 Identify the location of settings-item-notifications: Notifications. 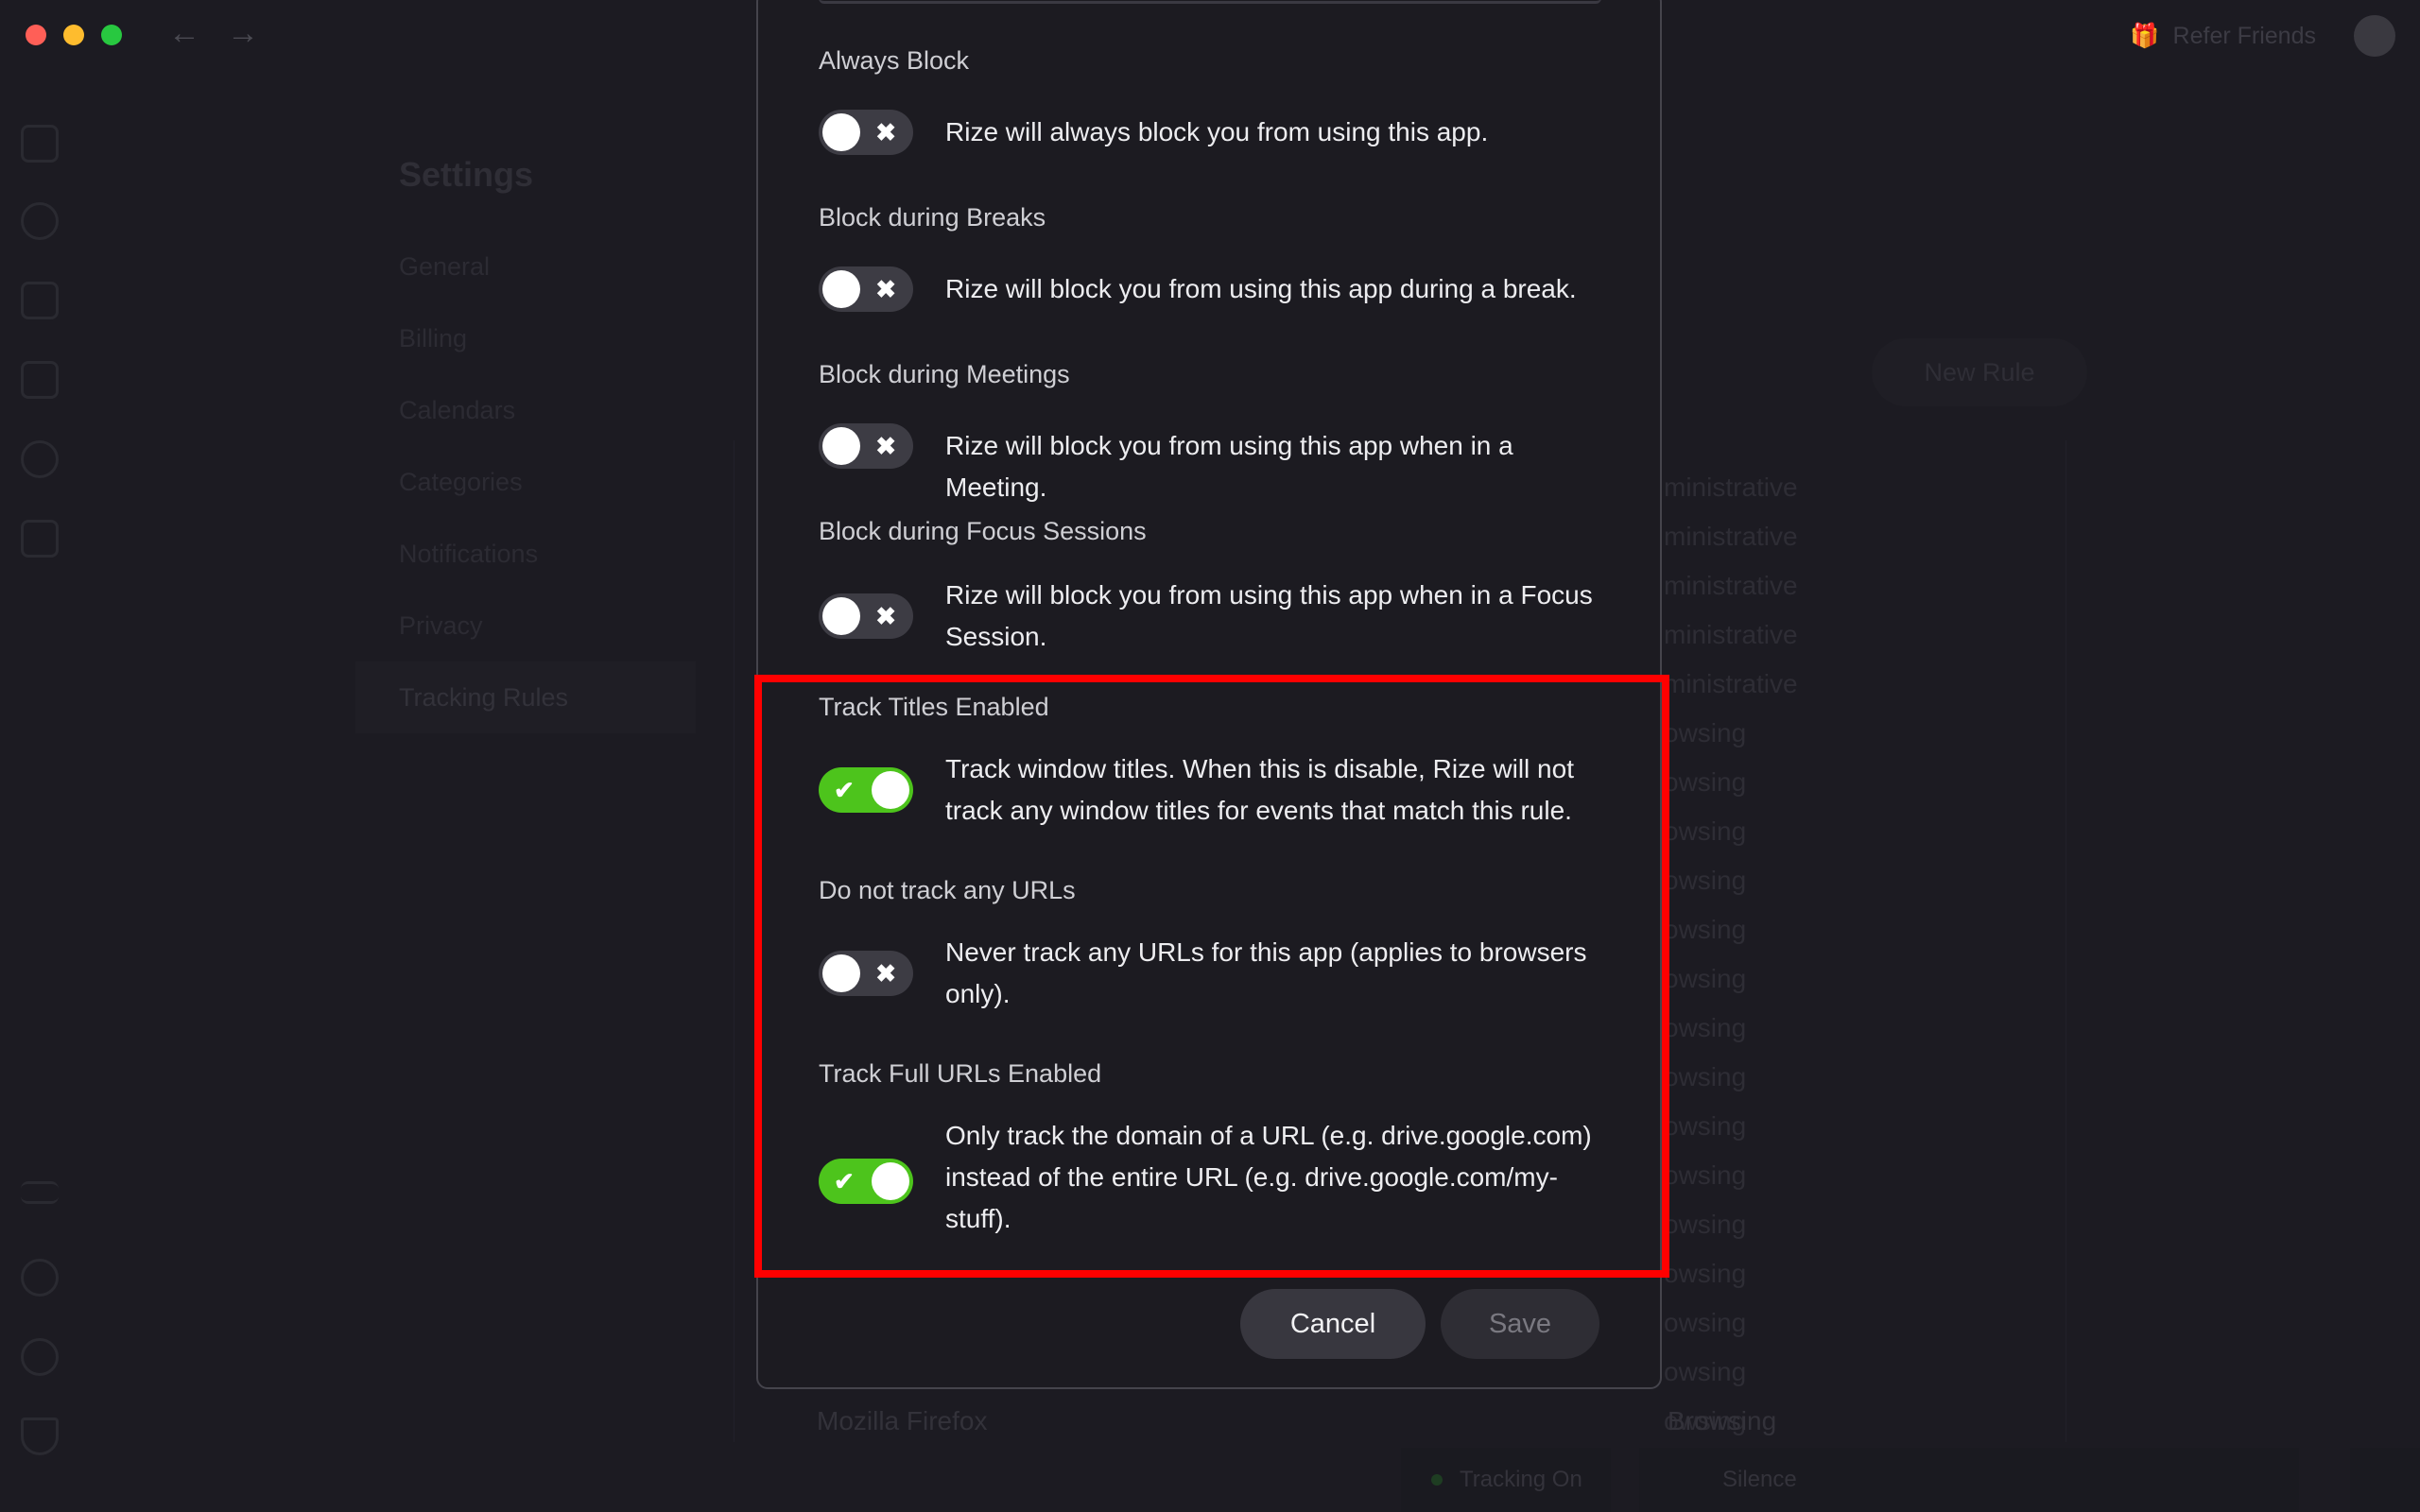
(525, 554).